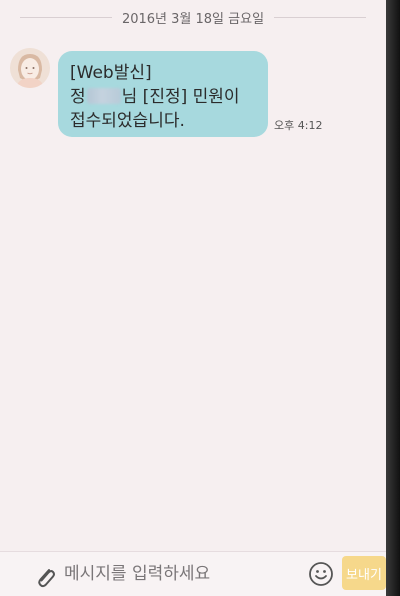 Image resolution: width=400 pixels, height=596 pixels. What do you see at coordinates (78, 97) in the screenshot?
I see `message-name-prefix: 정` at bounding box center [78, 97].